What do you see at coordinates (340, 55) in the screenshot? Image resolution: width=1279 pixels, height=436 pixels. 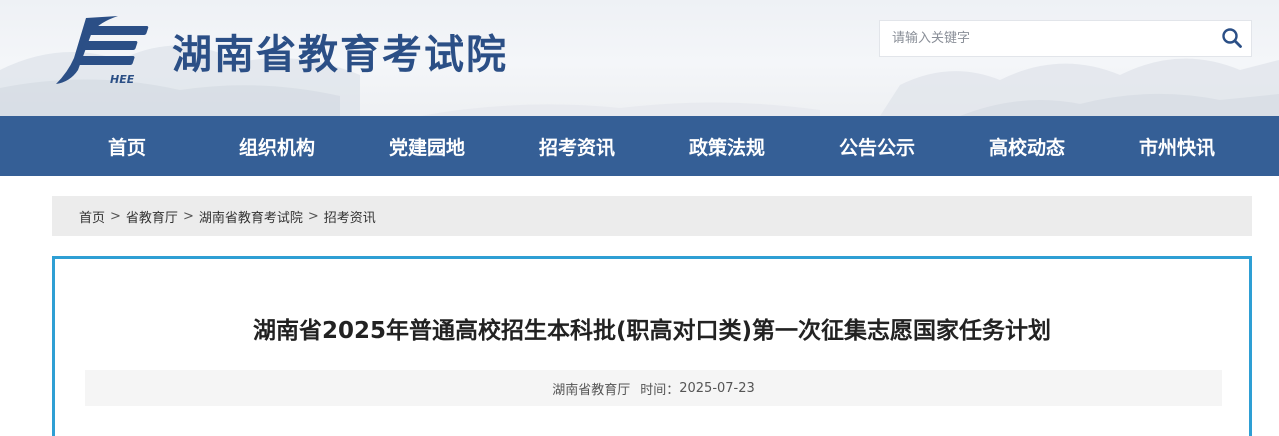 I see `site-title: 湖南省教育考试院` at bounding box center [340, 55].